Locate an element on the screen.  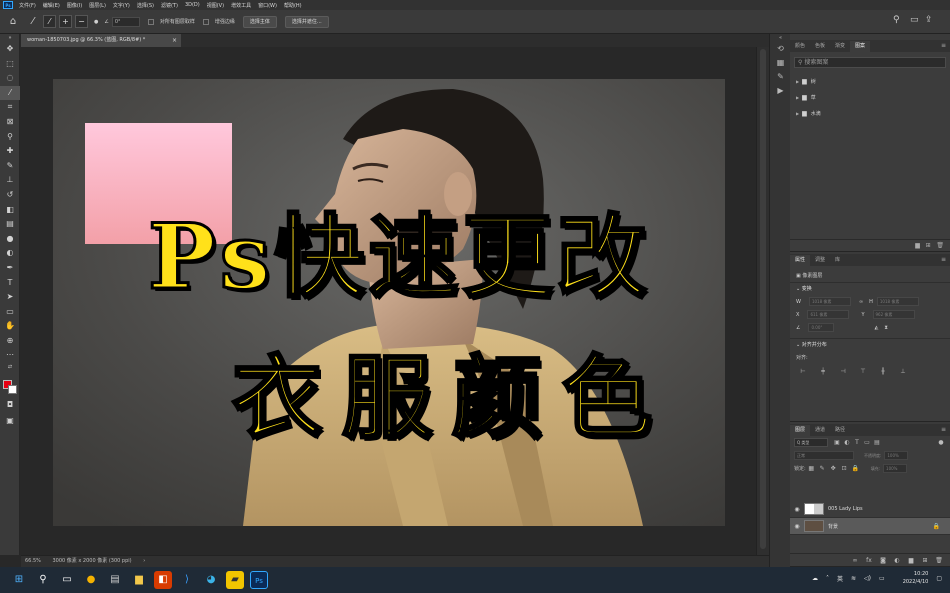
new-selection-mode-button: ⁄ is located at coordinates (49, 21).